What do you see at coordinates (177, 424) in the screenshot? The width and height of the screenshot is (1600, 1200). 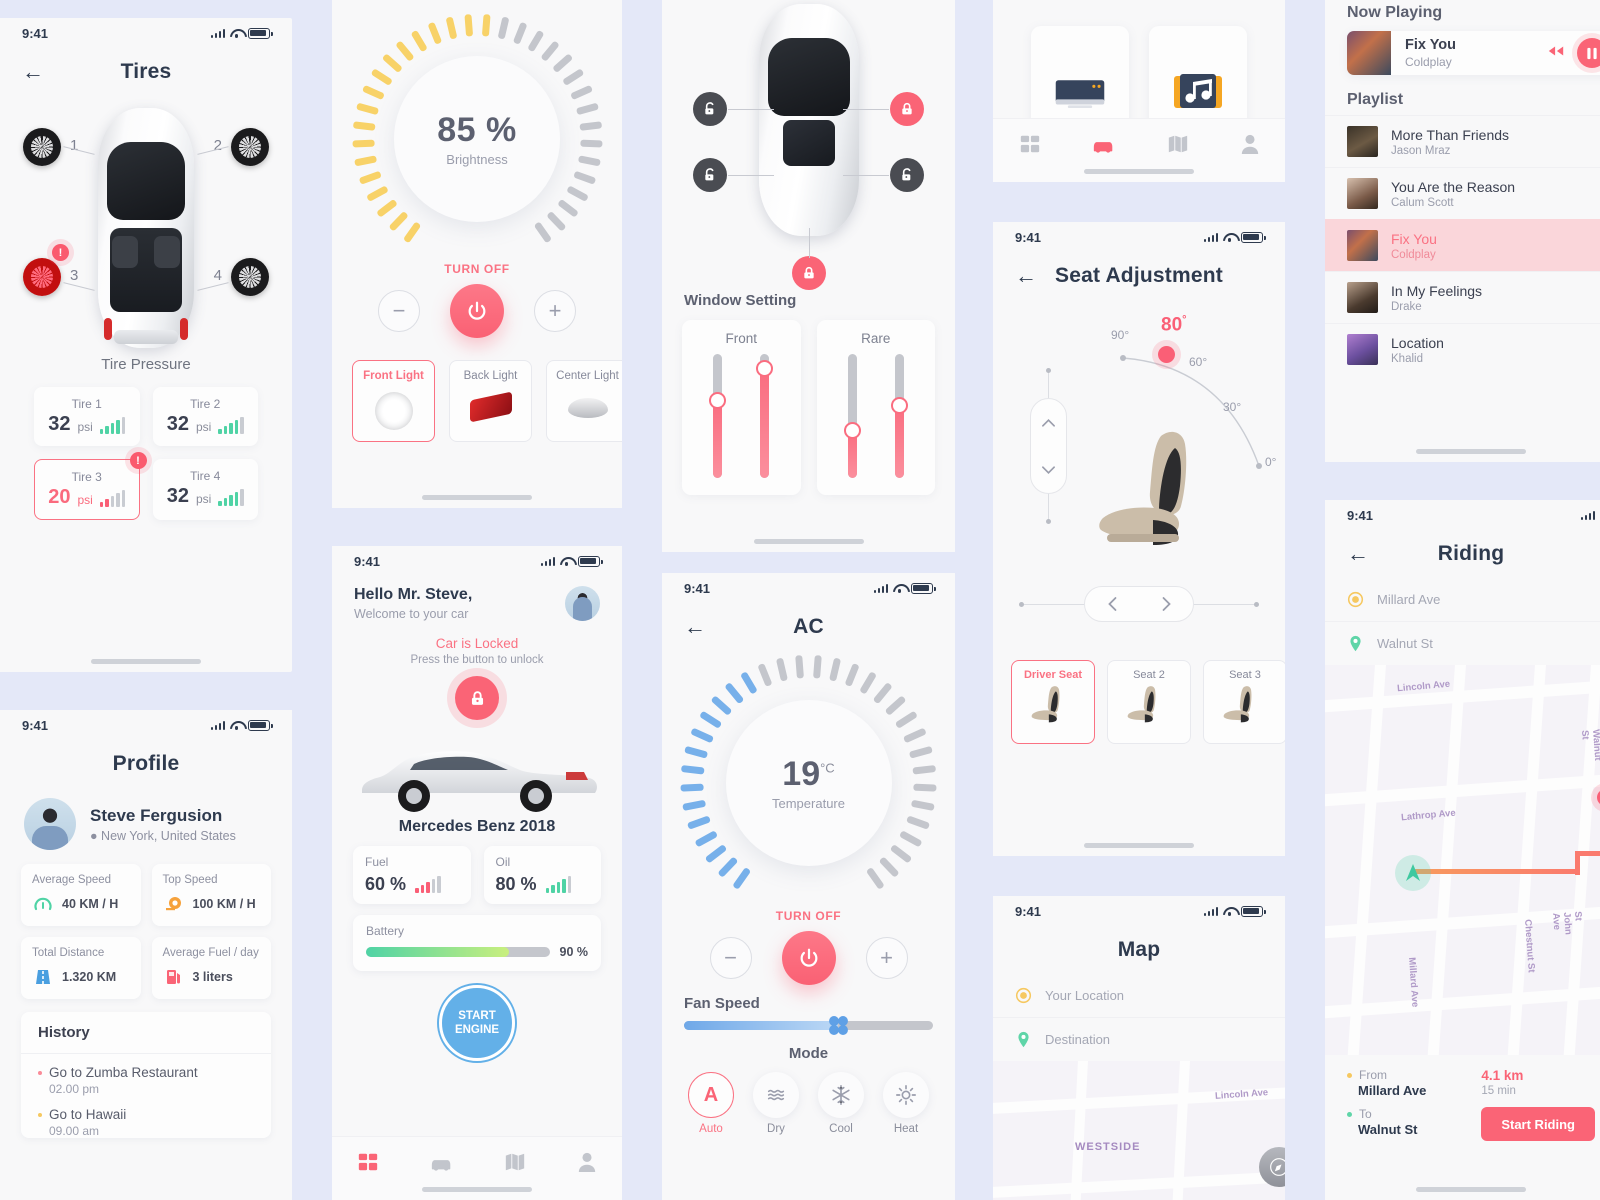 I see `tire-value: 32` at bounding box center [177, 424].